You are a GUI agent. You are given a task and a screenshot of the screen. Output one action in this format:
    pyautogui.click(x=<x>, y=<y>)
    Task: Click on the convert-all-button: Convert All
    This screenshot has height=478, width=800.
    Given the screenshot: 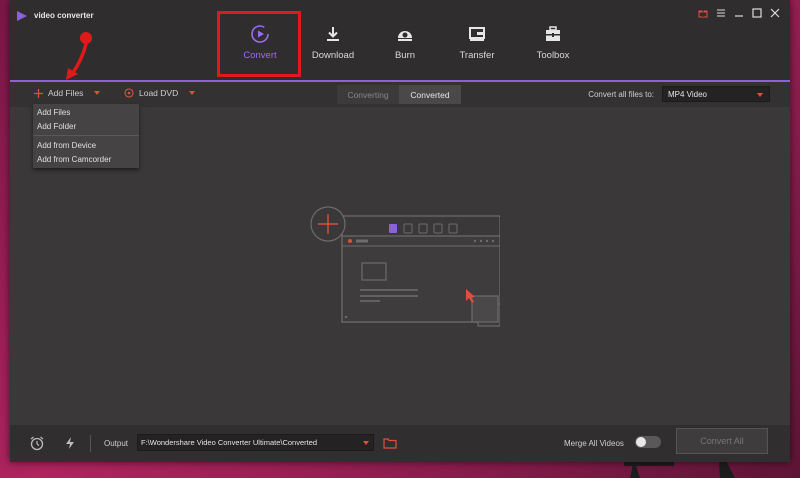 What is the action you would take?
    pyautogui.click(x=722, y=441)
    